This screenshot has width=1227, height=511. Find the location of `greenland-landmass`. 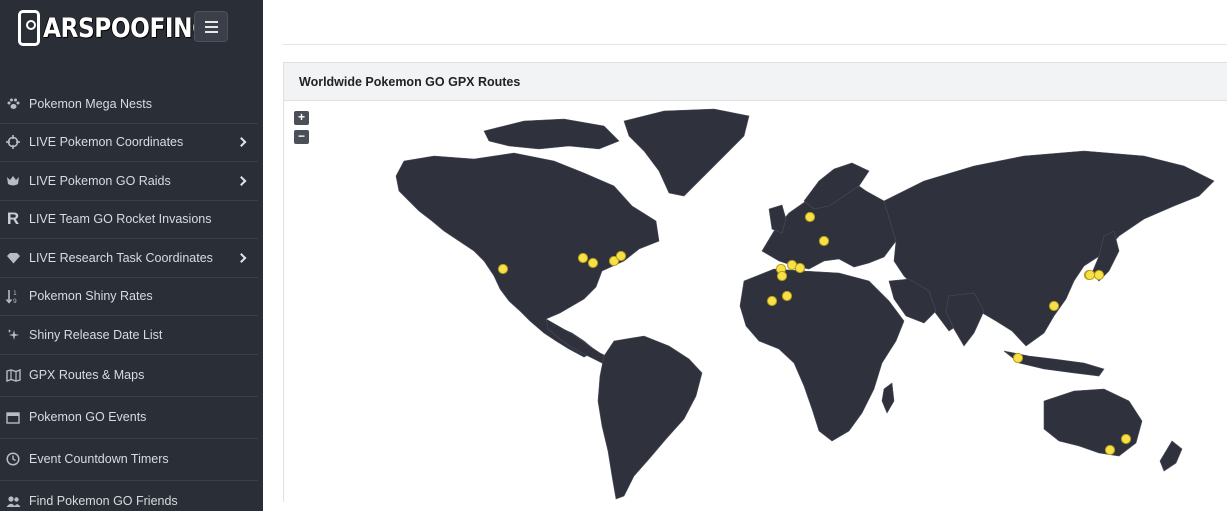

greenland-landmass is located at coordinates (686, 152).